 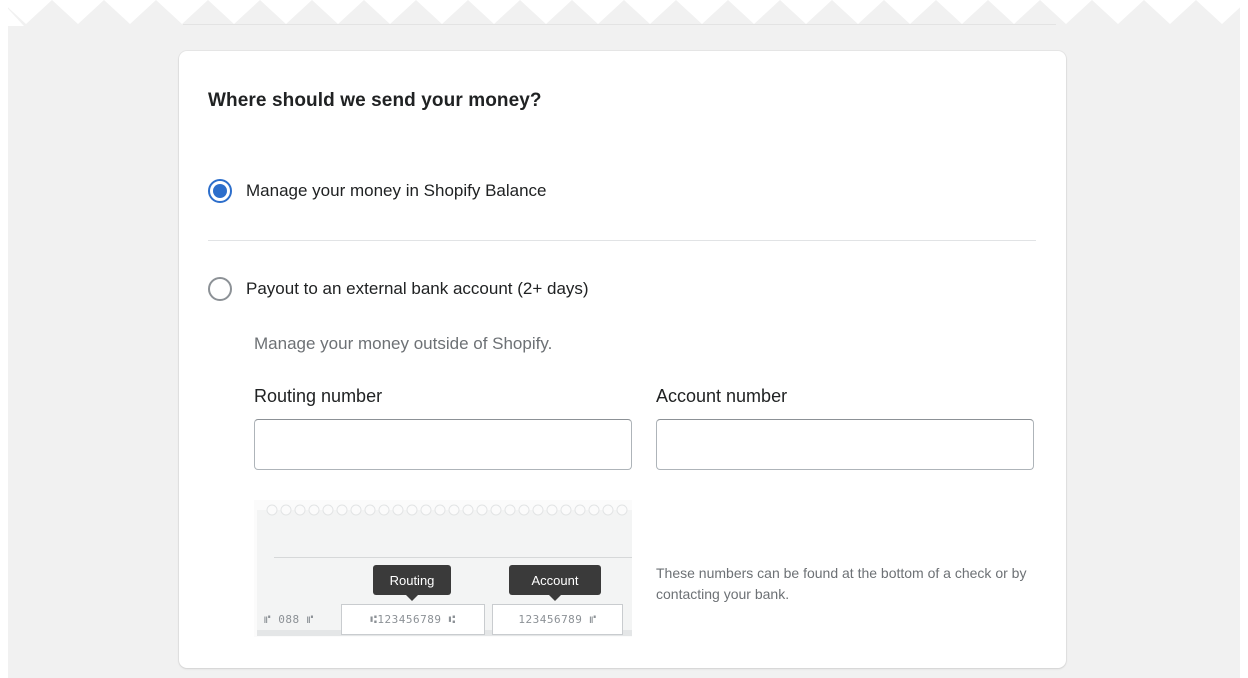 I want to click on account-micr-box: 123456789 ⑈, so click(x=557, y=619).